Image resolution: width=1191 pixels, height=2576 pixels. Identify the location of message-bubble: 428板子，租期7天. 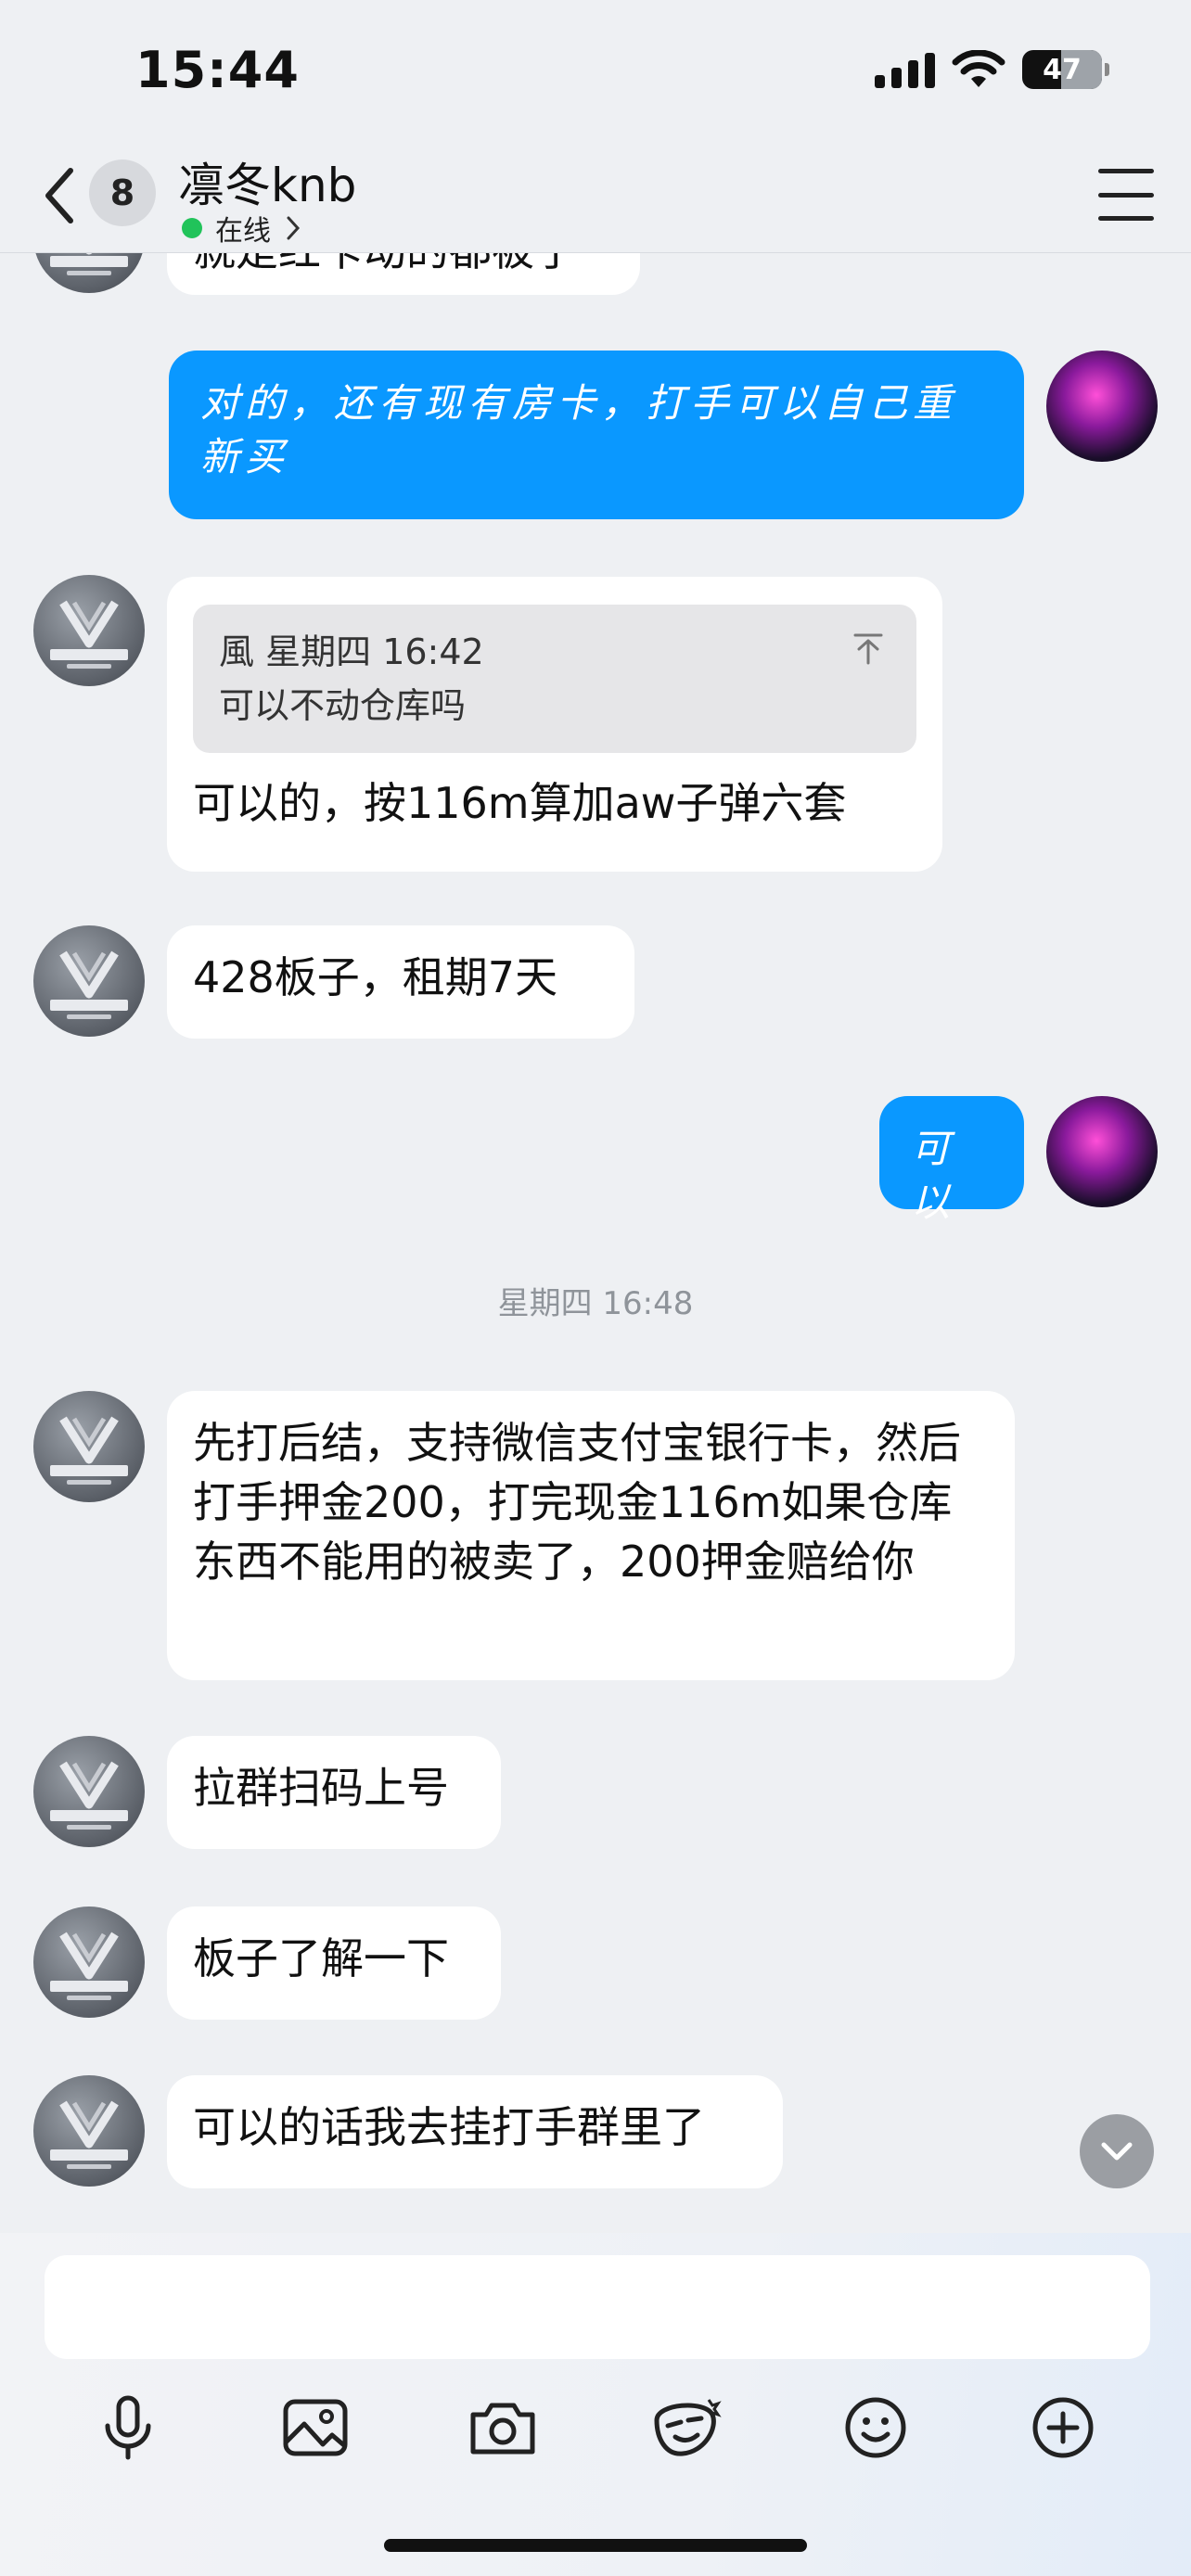
(400, 982).